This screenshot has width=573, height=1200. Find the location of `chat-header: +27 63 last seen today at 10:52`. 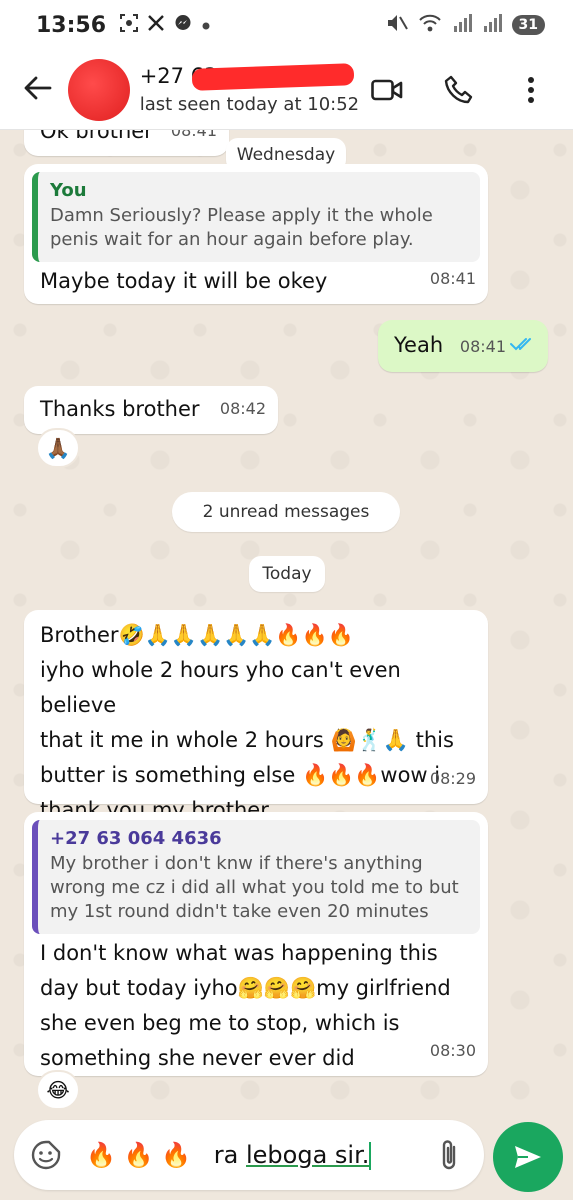

chat-header: +27 63 last seen today at 10:52 is located at coordinates (286, 90).